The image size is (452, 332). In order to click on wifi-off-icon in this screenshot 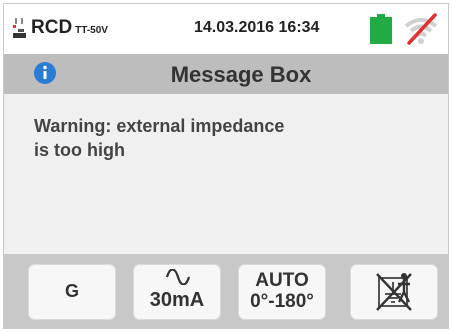, I will do `click(421, 29)`.